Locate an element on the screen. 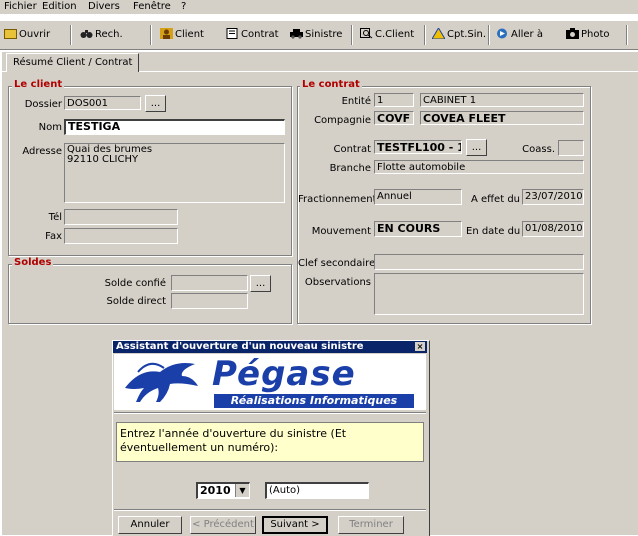 The image size is (638, 536). menu-divers: Divers is located at coordinates (104, 6).